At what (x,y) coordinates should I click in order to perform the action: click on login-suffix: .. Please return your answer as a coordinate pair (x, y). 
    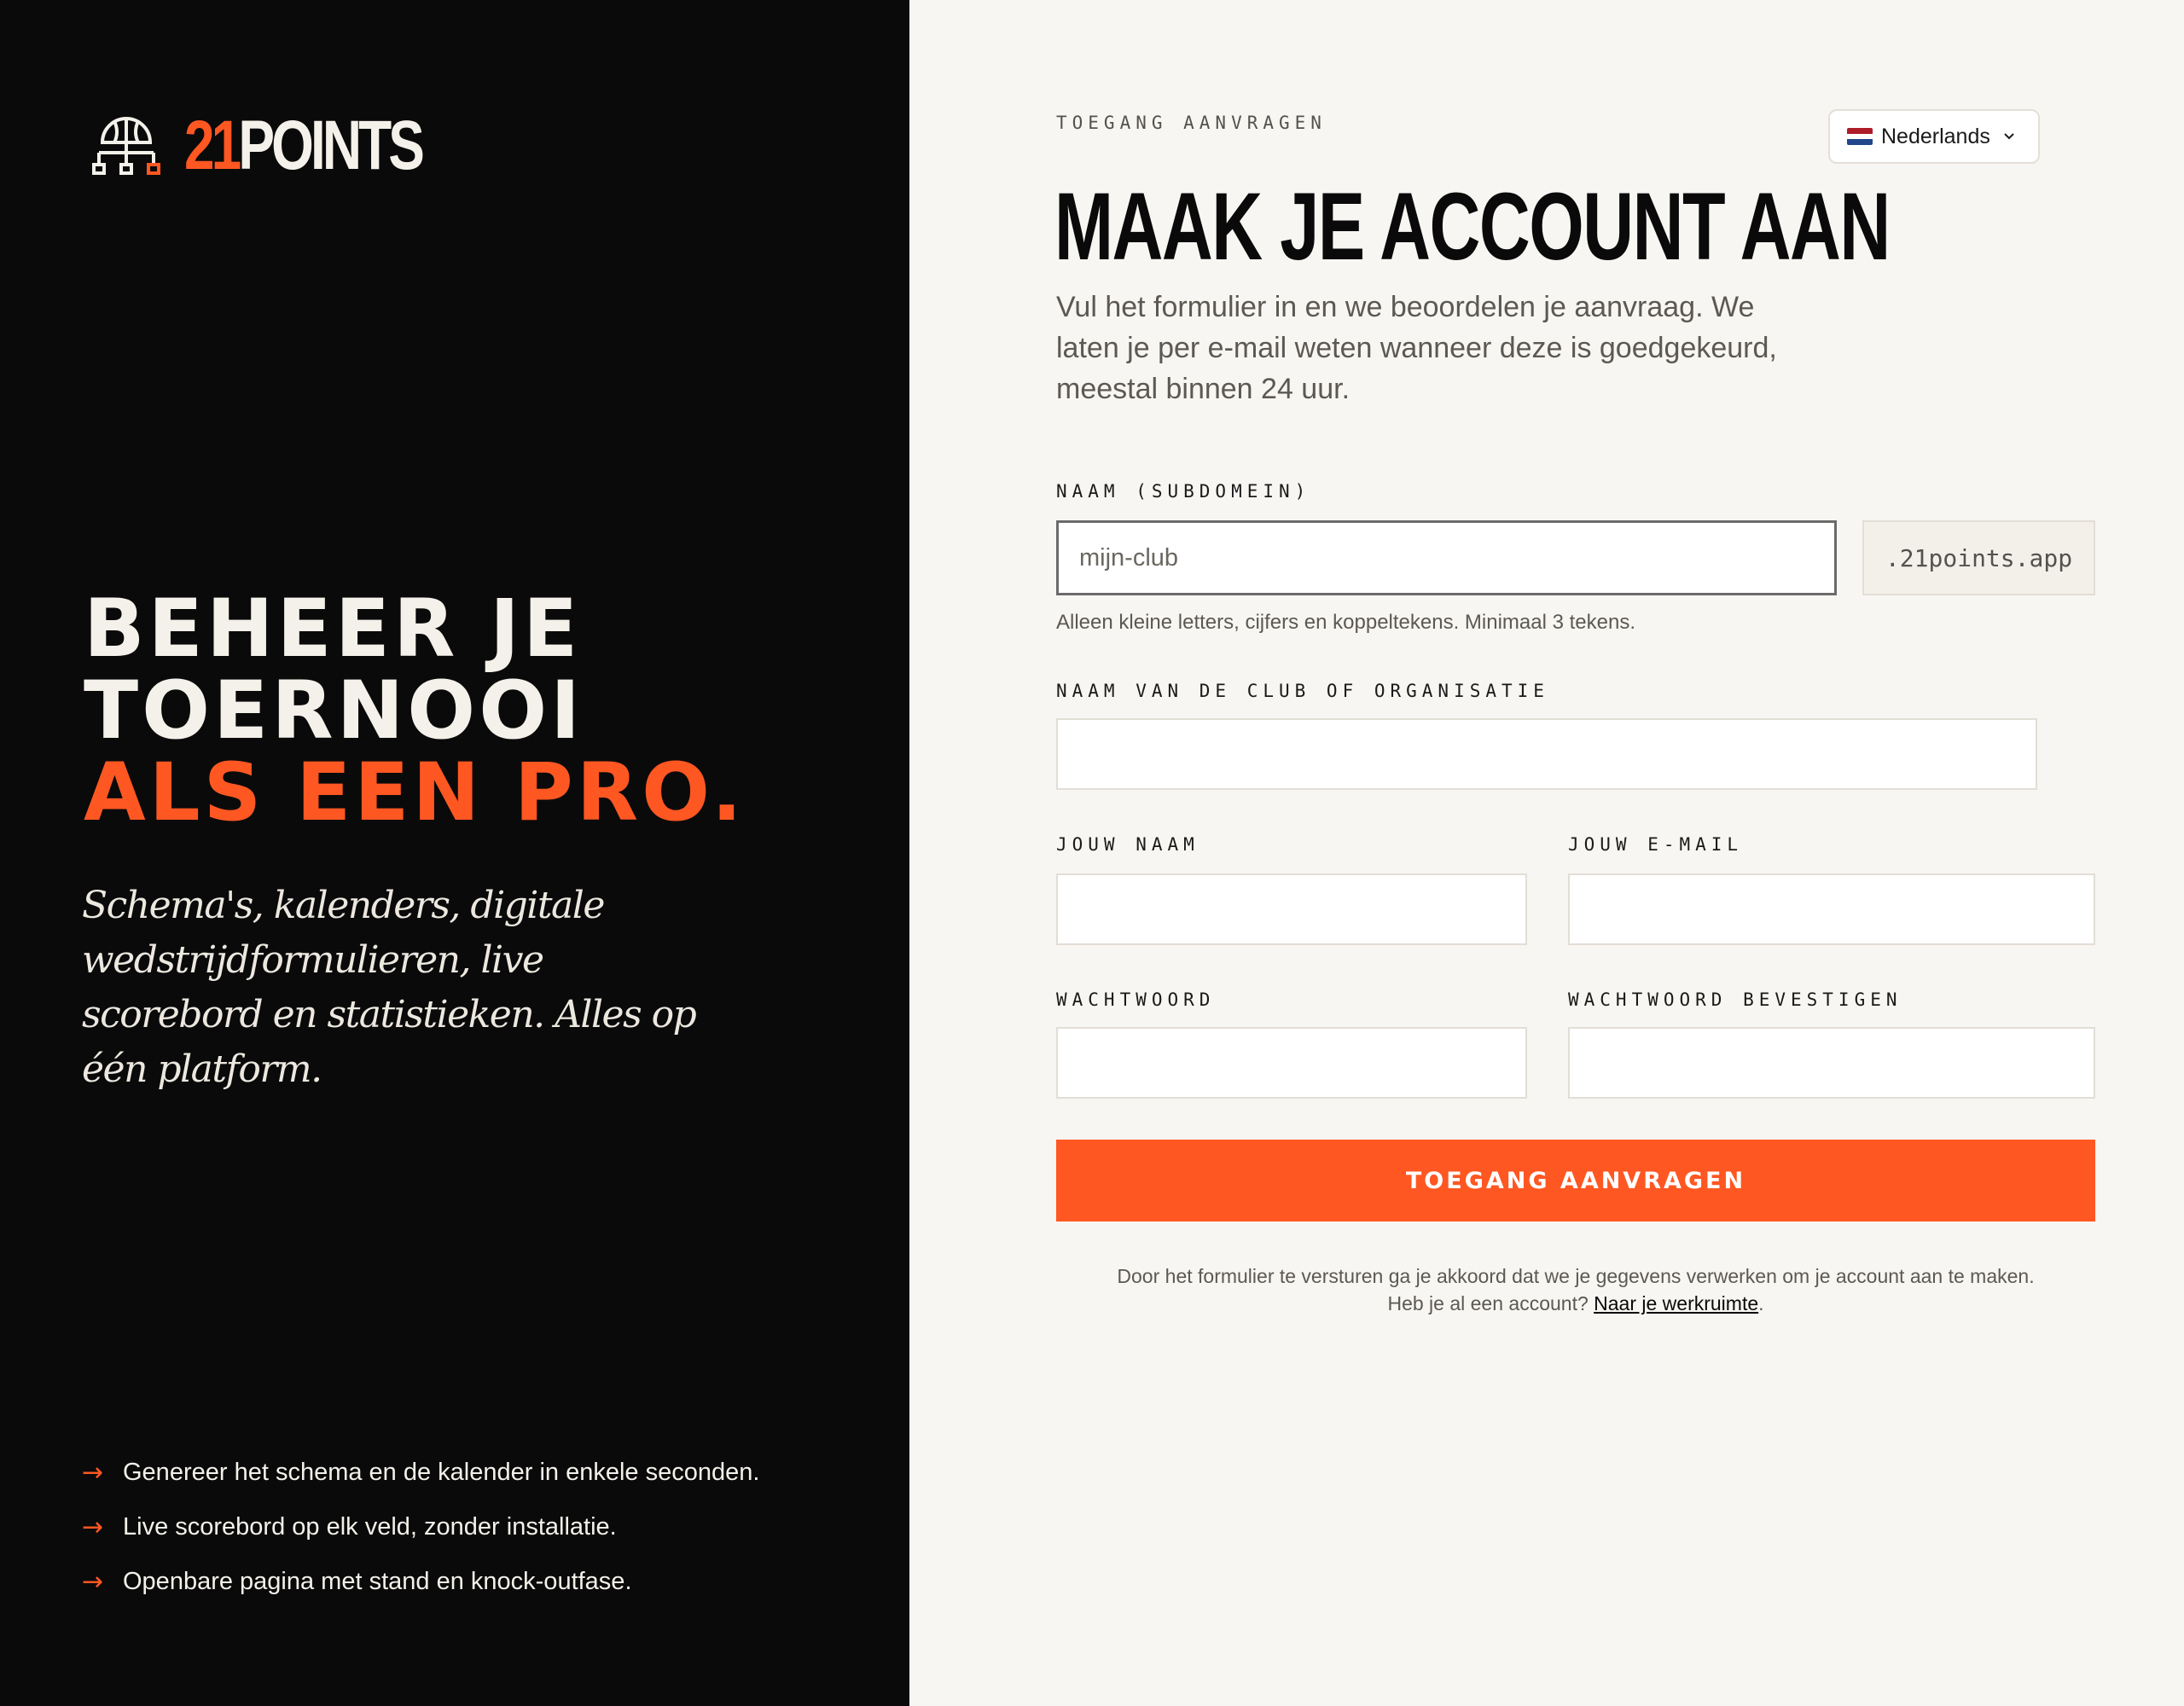
    Looking at the image, I should click on (1761, 1303).